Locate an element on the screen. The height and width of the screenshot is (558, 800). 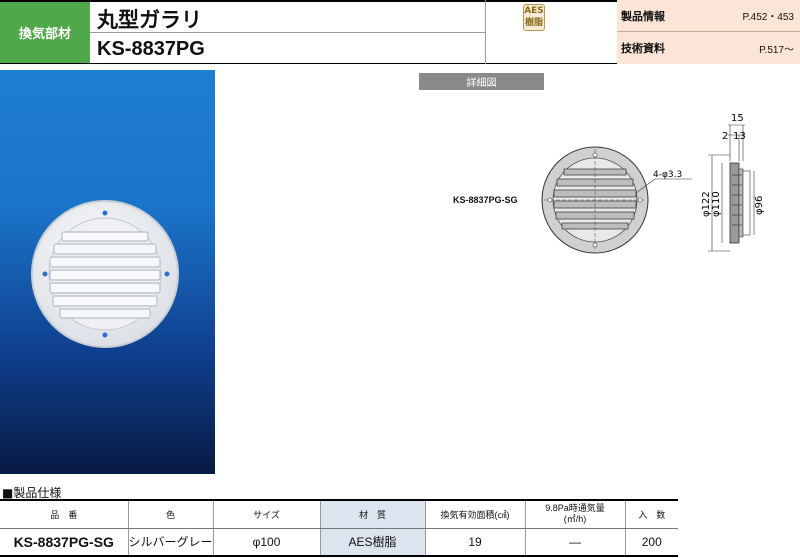
cell-size: φ100 is located at coordinates (266, 542).